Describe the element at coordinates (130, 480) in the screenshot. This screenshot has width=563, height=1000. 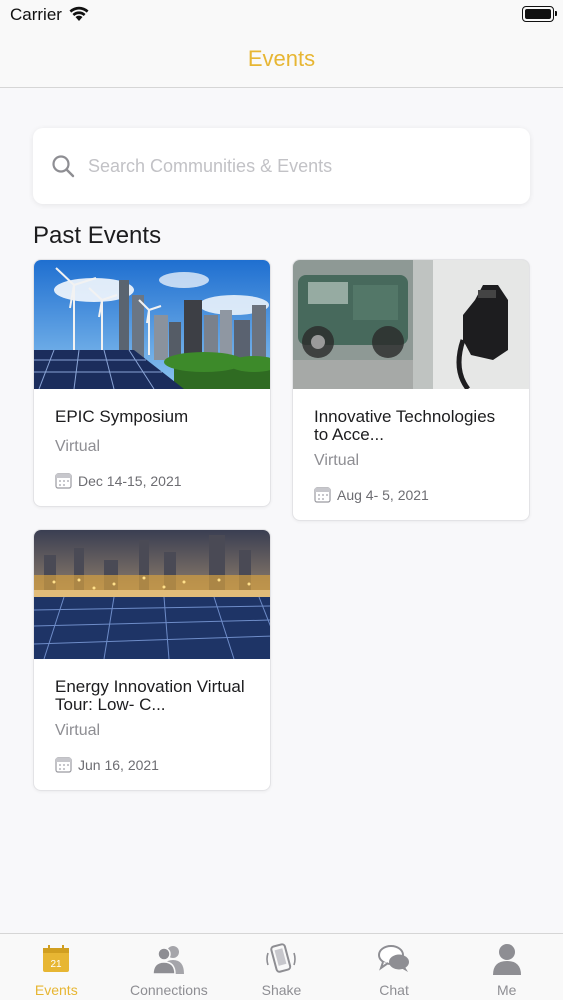
I see `event-date: Dec 14-15, 2021` at that location.